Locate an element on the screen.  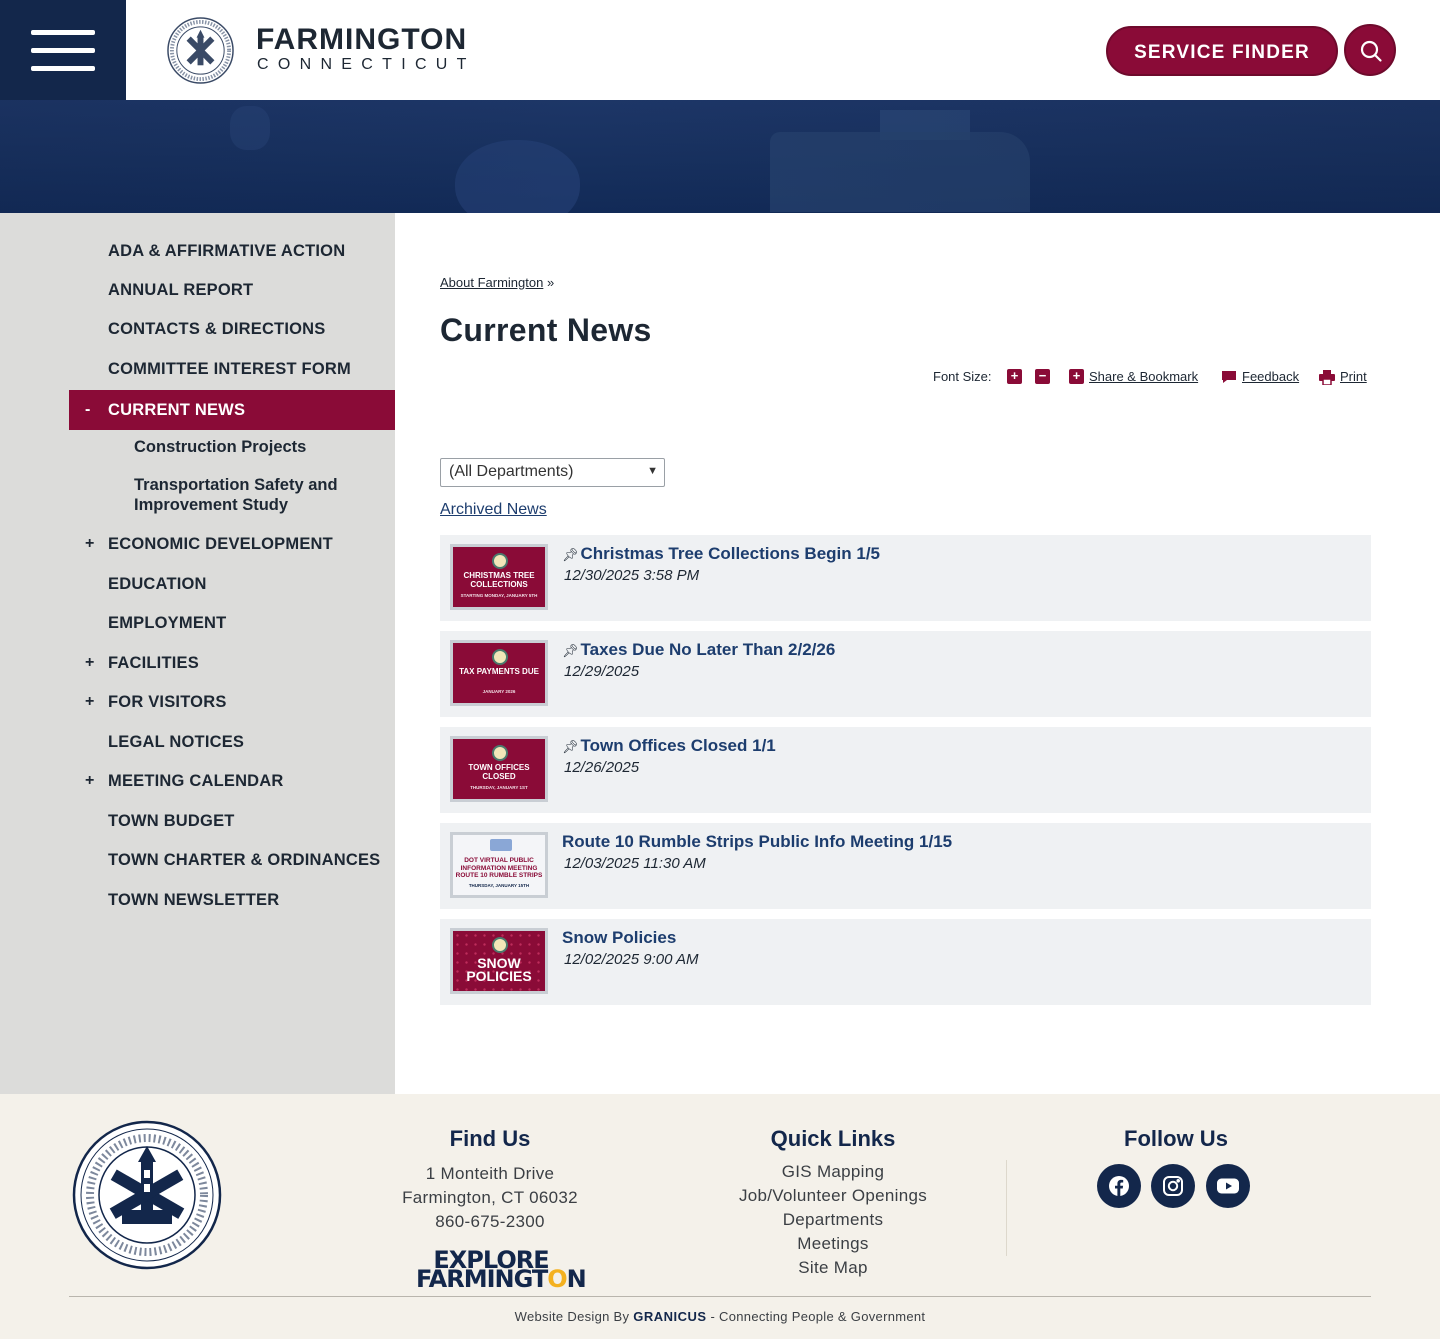
sidebar-item-label: ECONOMIC DEVELOPMENT is located at coordinates (220, 544).